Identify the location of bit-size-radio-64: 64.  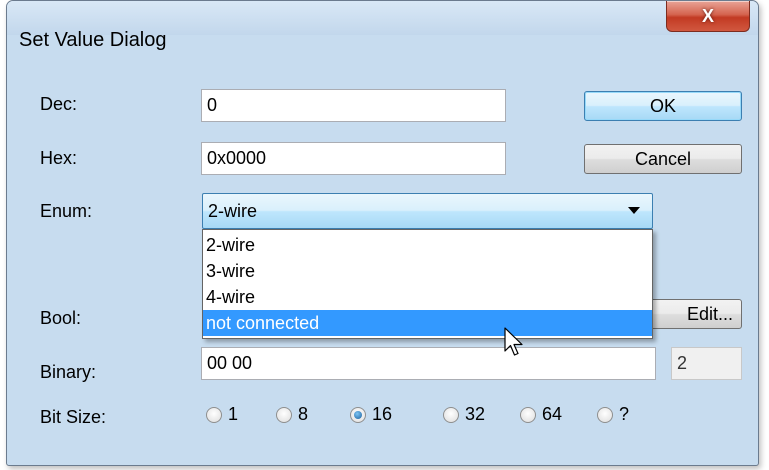
(541, 414).